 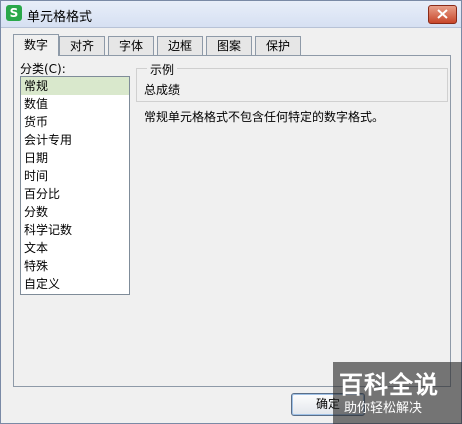 What do you see at coordinates (75, 230) in the screenshot?
I see `category-item-scientific: 科学记数` at bounding box center [75, 230].